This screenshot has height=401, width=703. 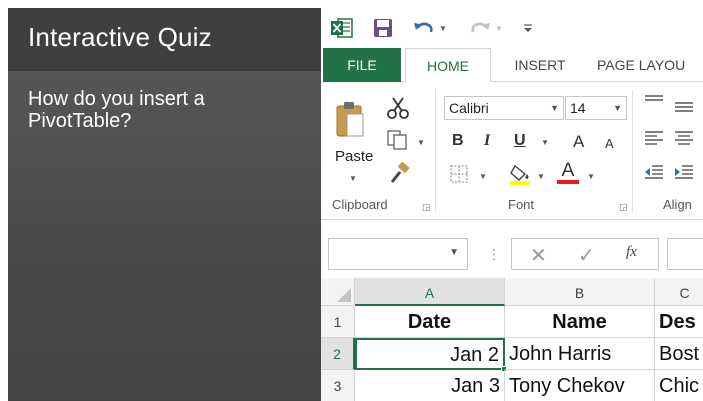 I want to click on font-launcher-icon: ◲, so click(x=623, y=207).